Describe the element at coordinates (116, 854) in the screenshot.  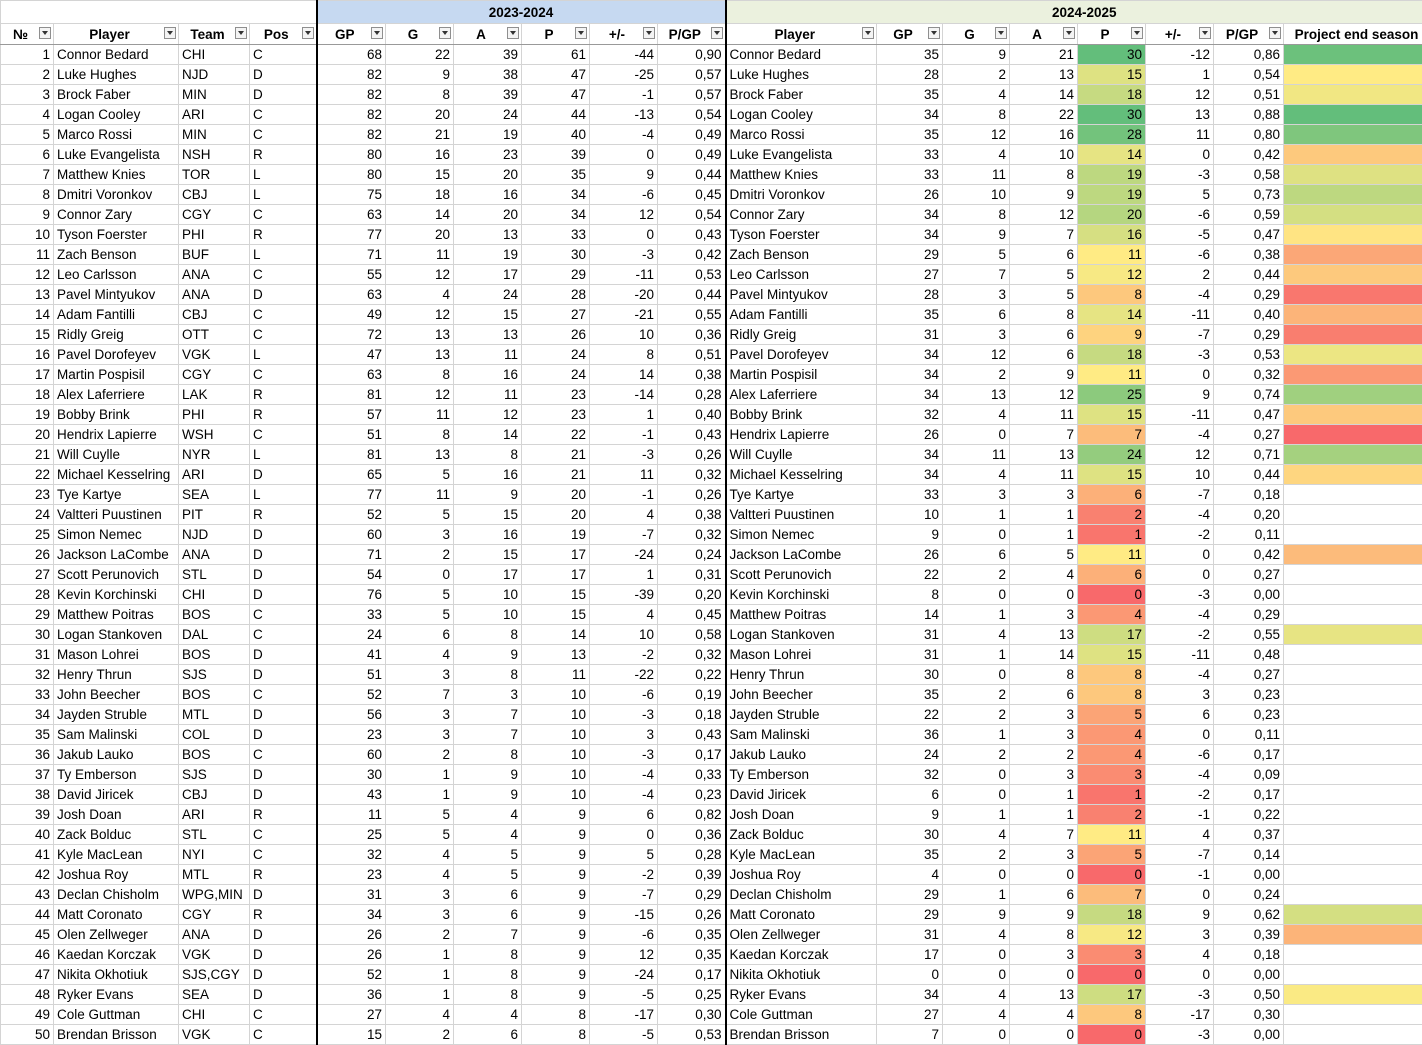
I see `cell-player: Kyle MacLean` at that location.